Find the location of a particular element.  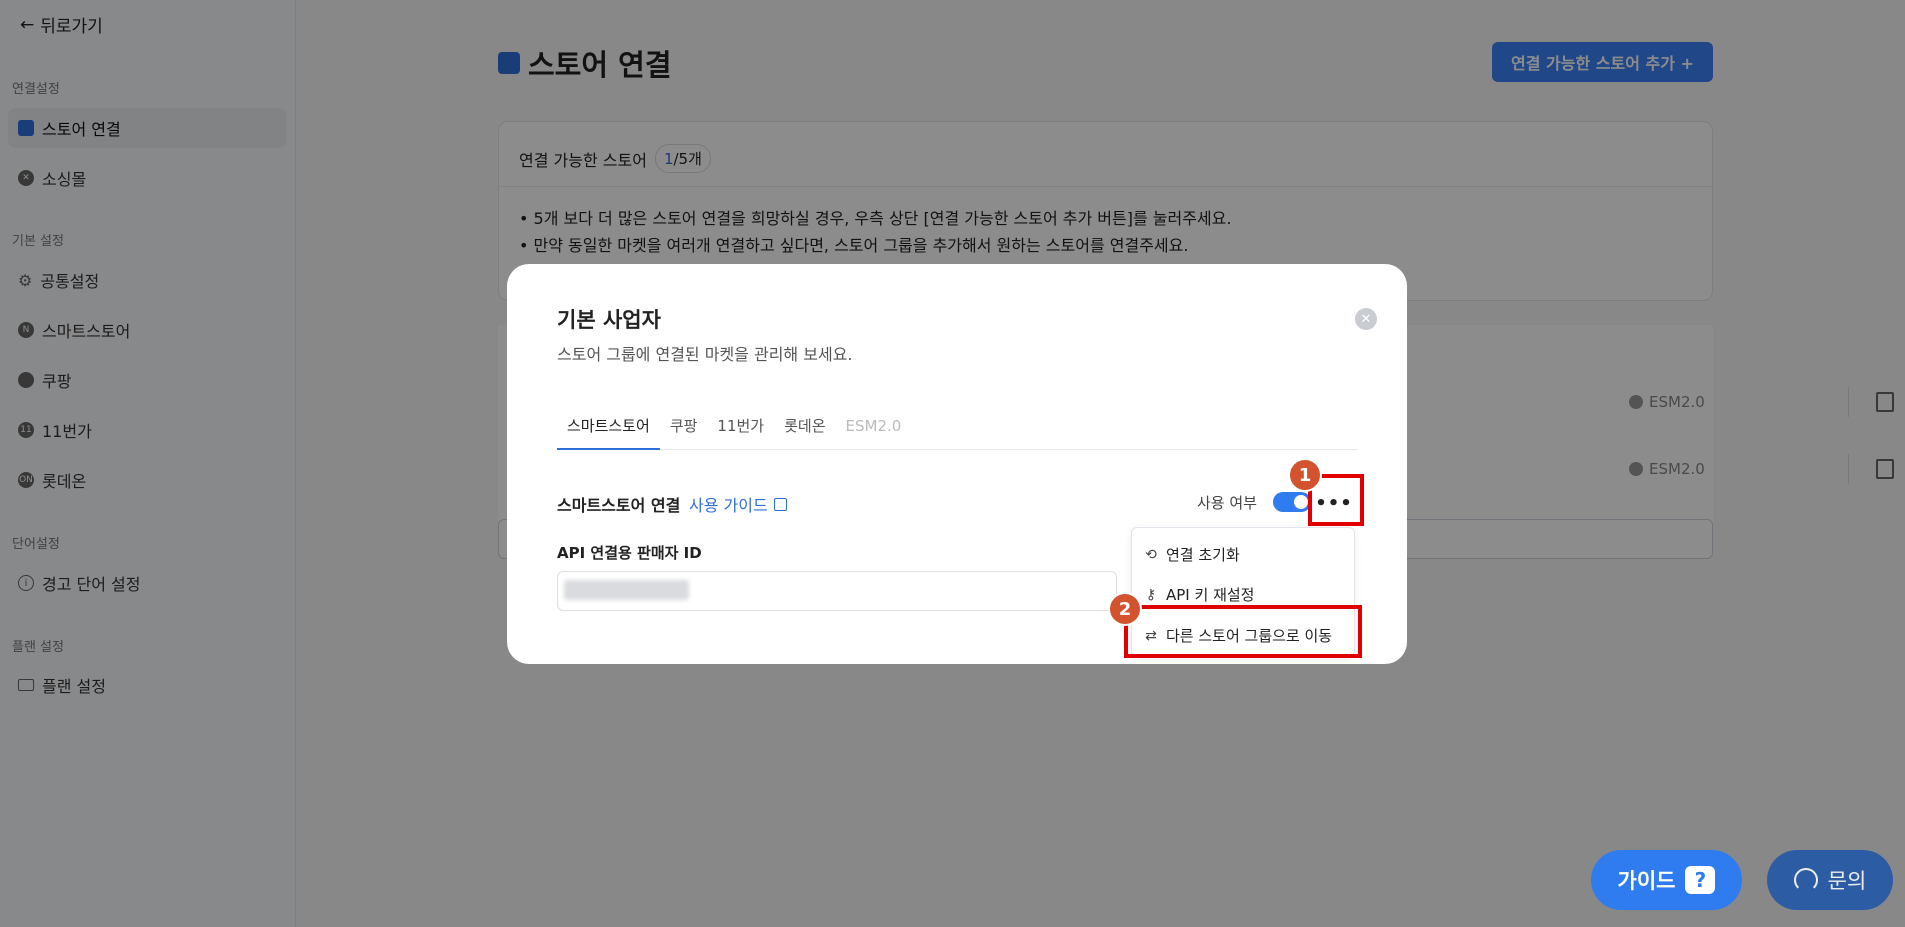

connection-row: 스마트스토어 연결 사용 가이드 사용 여부 ••• is located at coordinates (957, 503).